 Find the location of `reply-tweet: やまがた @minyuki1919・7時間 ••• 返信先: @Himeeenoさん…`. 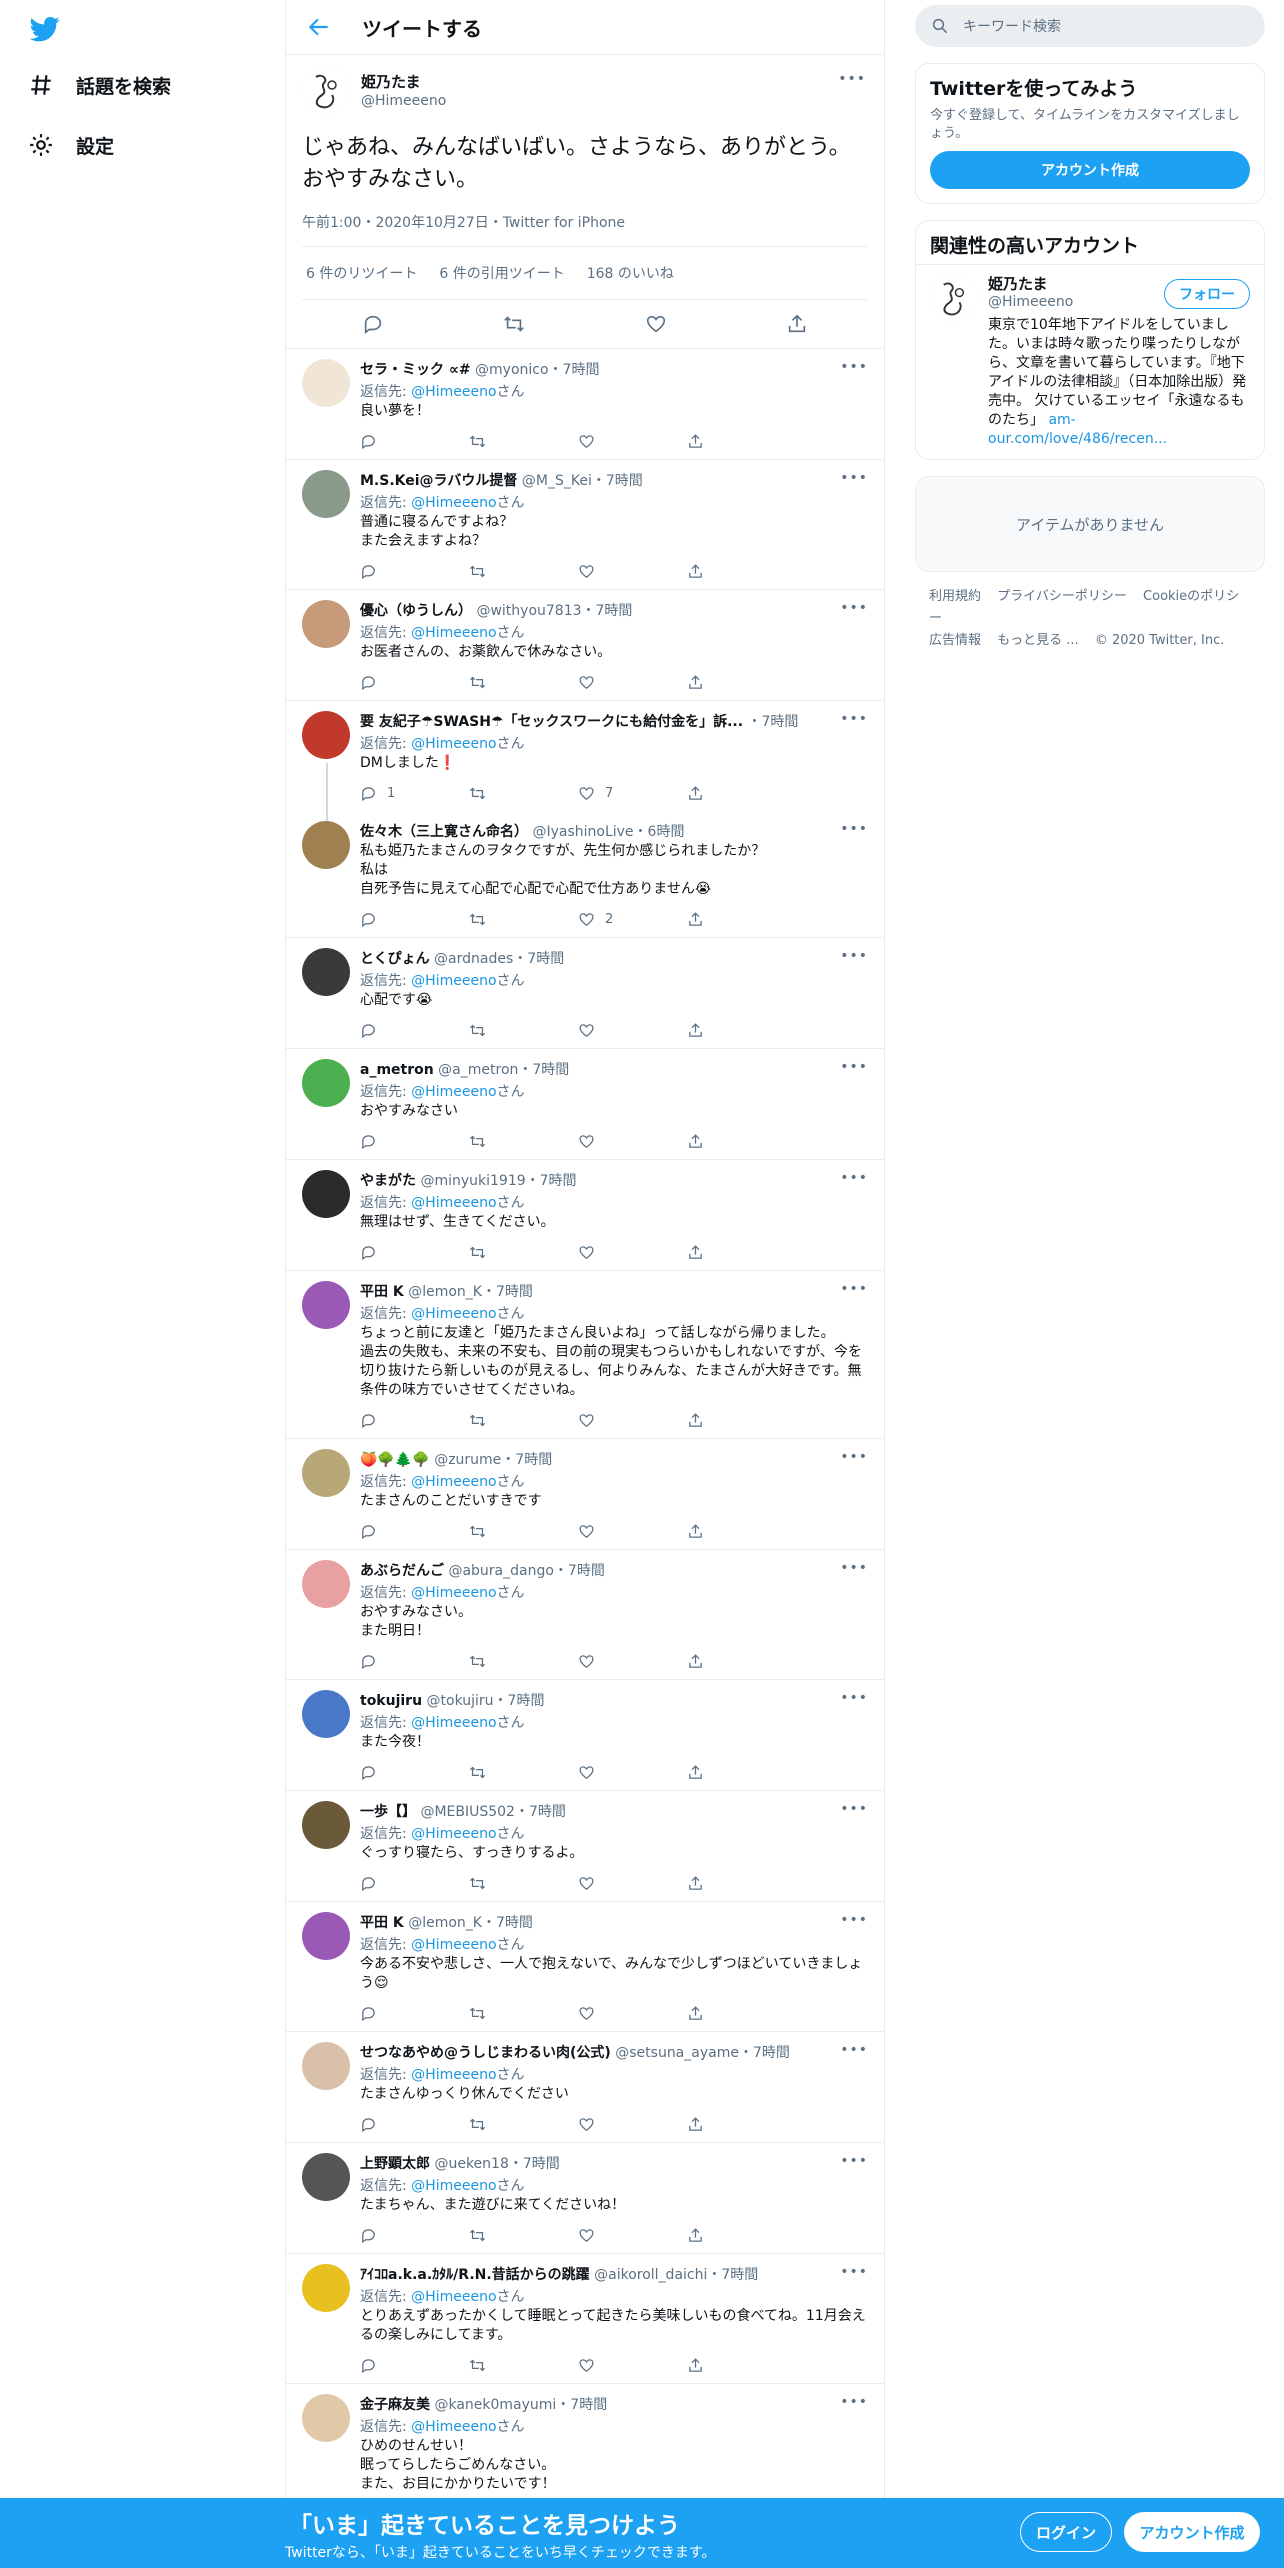

reply-tweet: やまがた @minyuki1919・7時間 ••• 返信先: @Himeeenoさん… is located at coordinates (585, 1215).